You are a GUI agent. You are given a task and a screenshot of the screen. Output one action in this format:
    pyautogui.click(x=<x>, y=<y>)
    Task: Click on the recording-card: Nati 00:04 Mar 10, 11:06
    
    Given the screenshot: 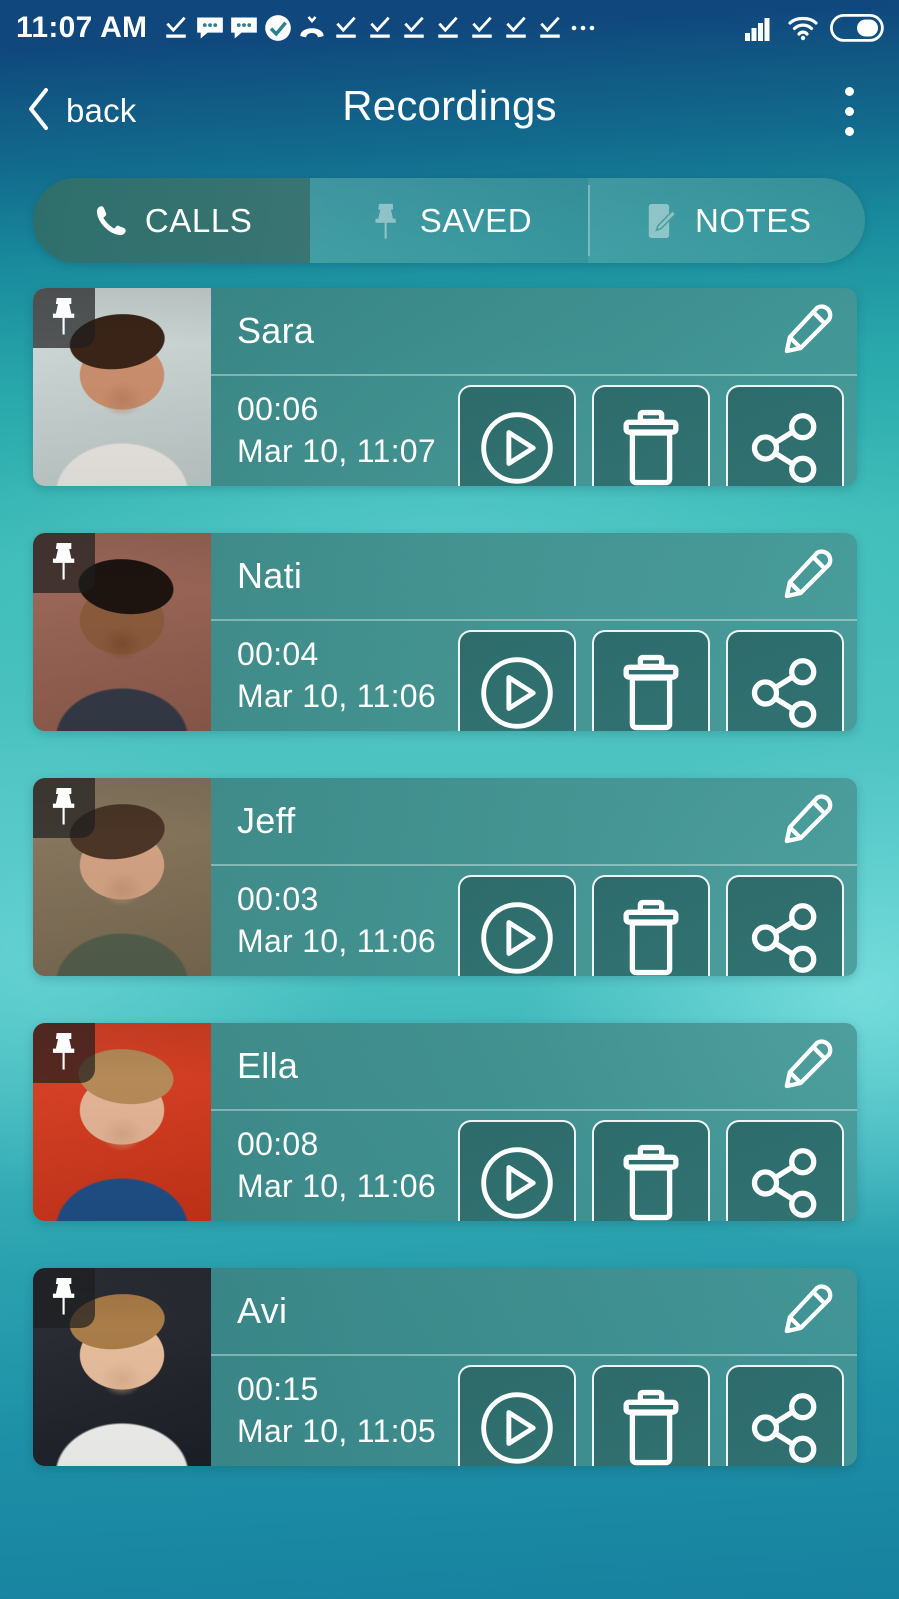 What is the action you would take?
    pyautogui.click(x=445, y=632)
    